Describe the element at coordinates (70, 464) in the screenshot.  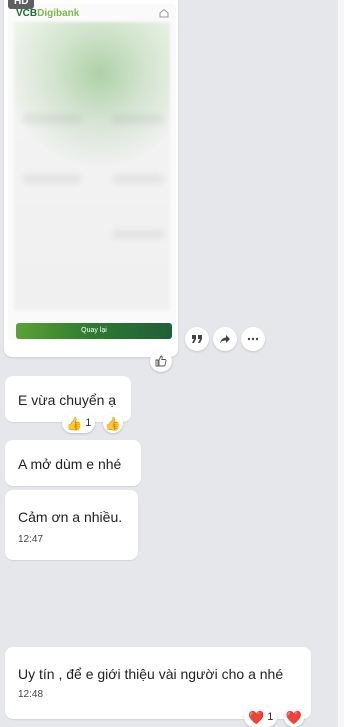
I see `message-text: A mở dùm e nhé` at that location.